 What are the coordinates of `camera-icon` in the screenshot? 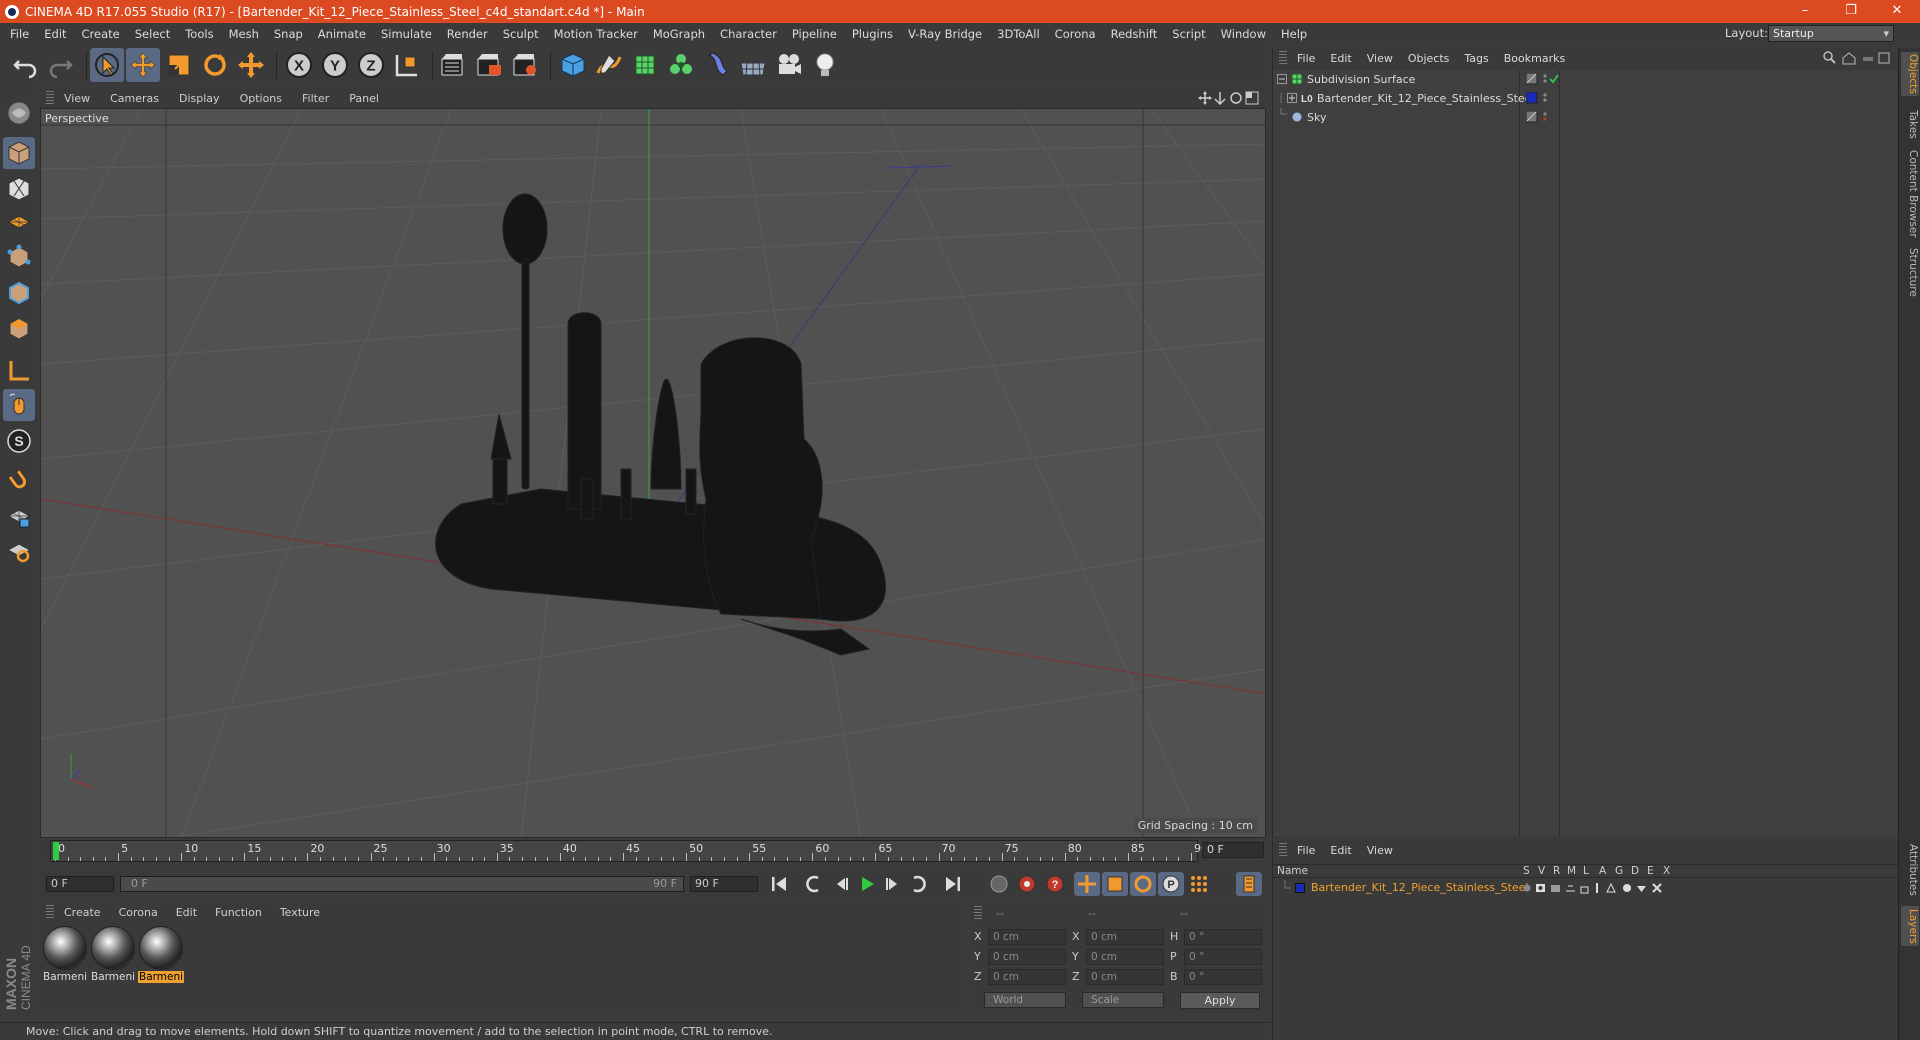 It's located at (789, 65).